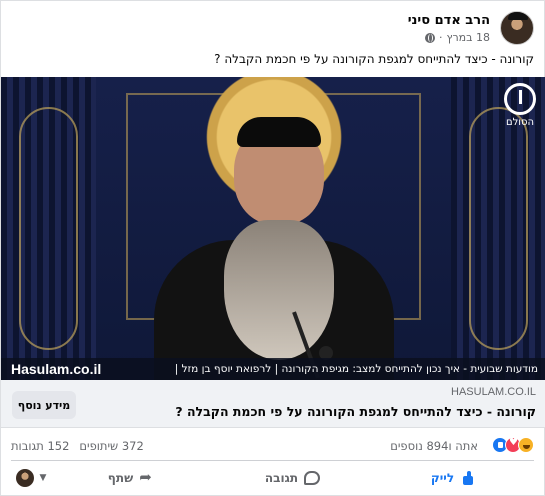  What do you see at coordinates (526, 445) in the screenshot?
I see `haha-reaction-icon` at bounding box center [526, 445].